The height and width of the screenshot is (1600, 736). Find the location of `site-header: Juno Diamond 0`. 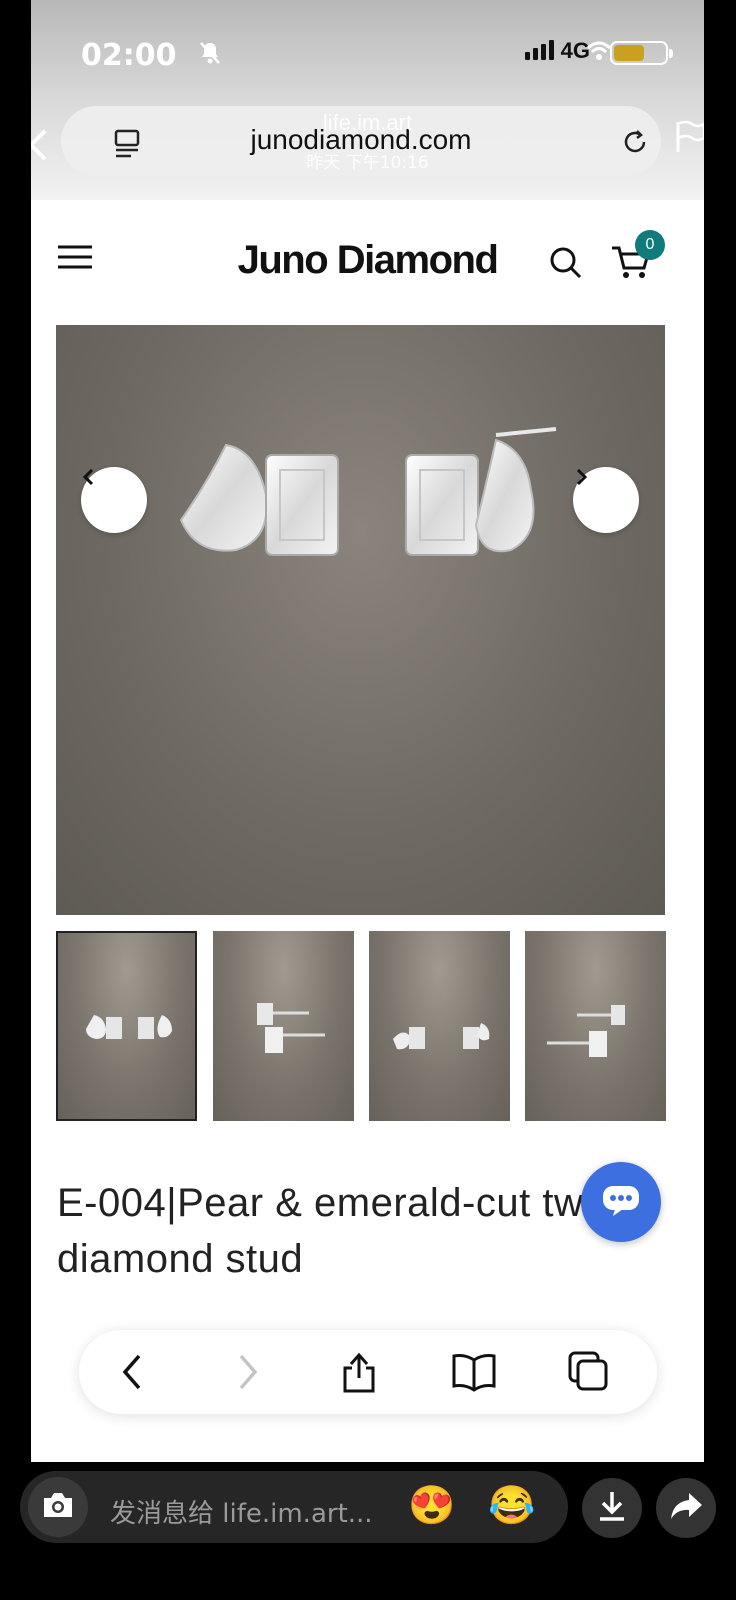

site-header: Juno Diamond 0 is located at coordinates (367, 259).